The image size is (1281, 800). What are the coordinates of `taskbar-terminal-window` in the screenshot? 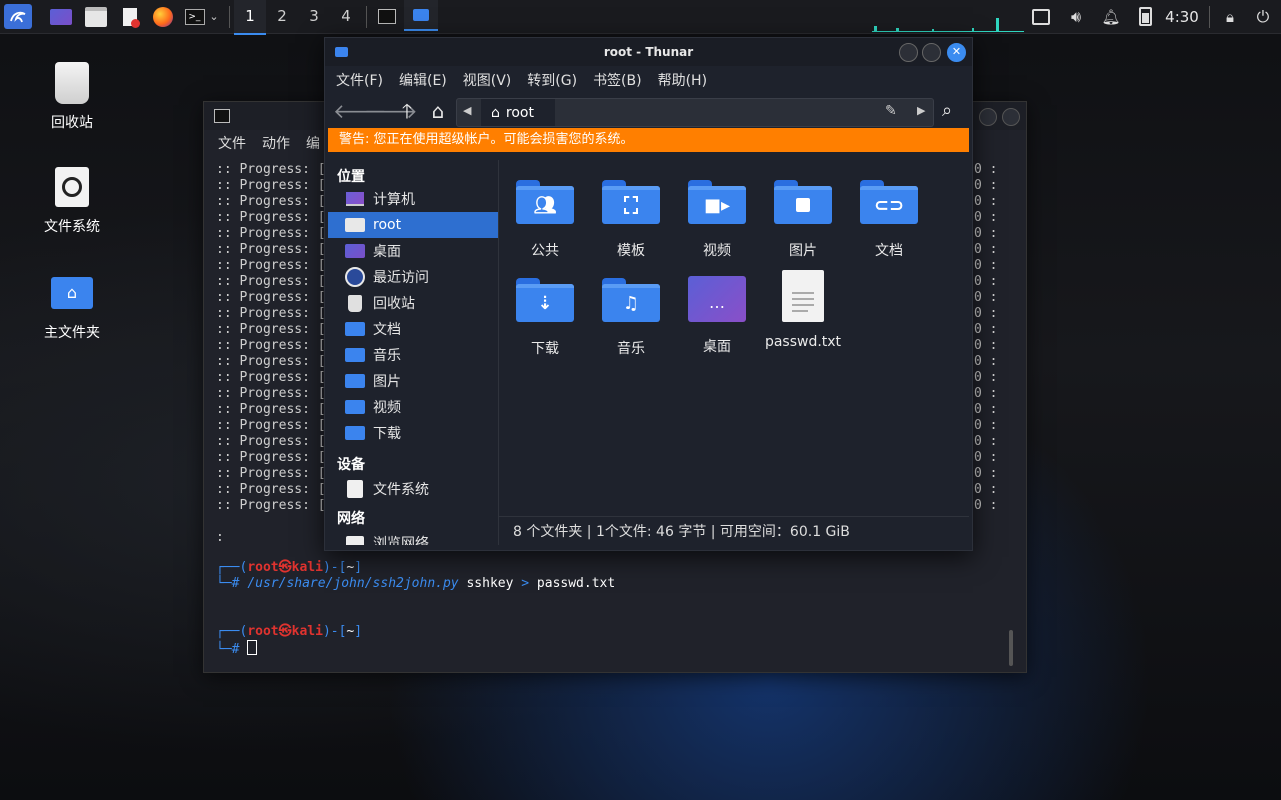 It's located at (387, 16).